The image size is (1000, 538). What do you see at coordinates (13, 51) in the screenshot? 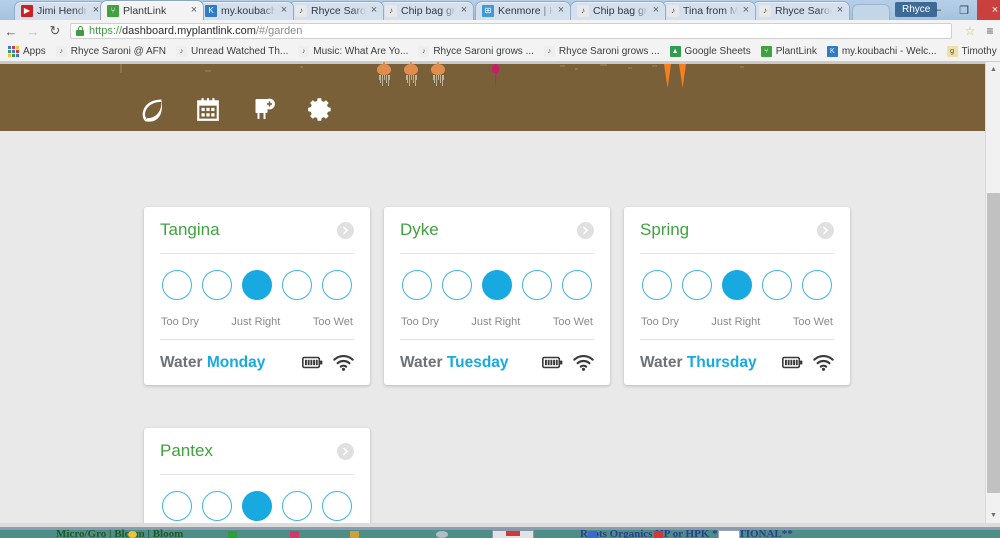
I see `apps-grid-icon` at bounding box center [13, 51].